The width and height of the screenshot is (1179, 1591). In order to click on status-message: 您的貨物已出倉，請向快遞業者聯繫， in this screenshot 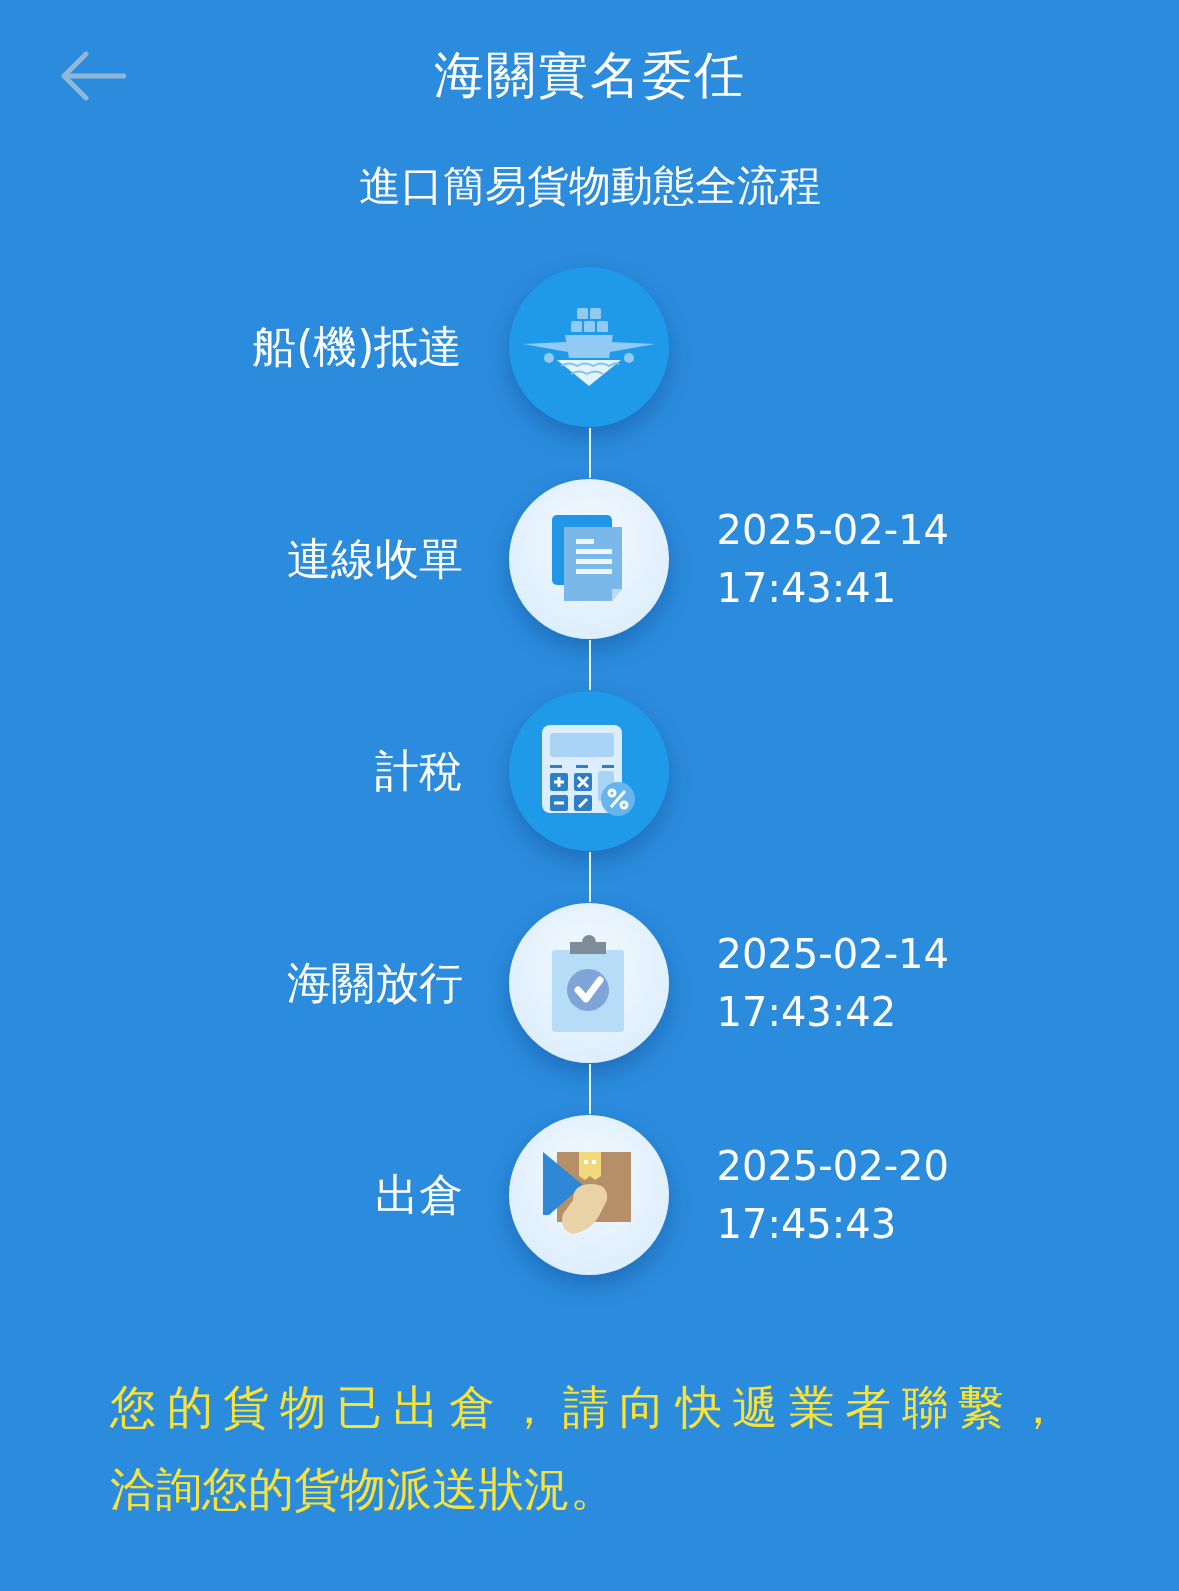, I will do `click(585, 1407)`.